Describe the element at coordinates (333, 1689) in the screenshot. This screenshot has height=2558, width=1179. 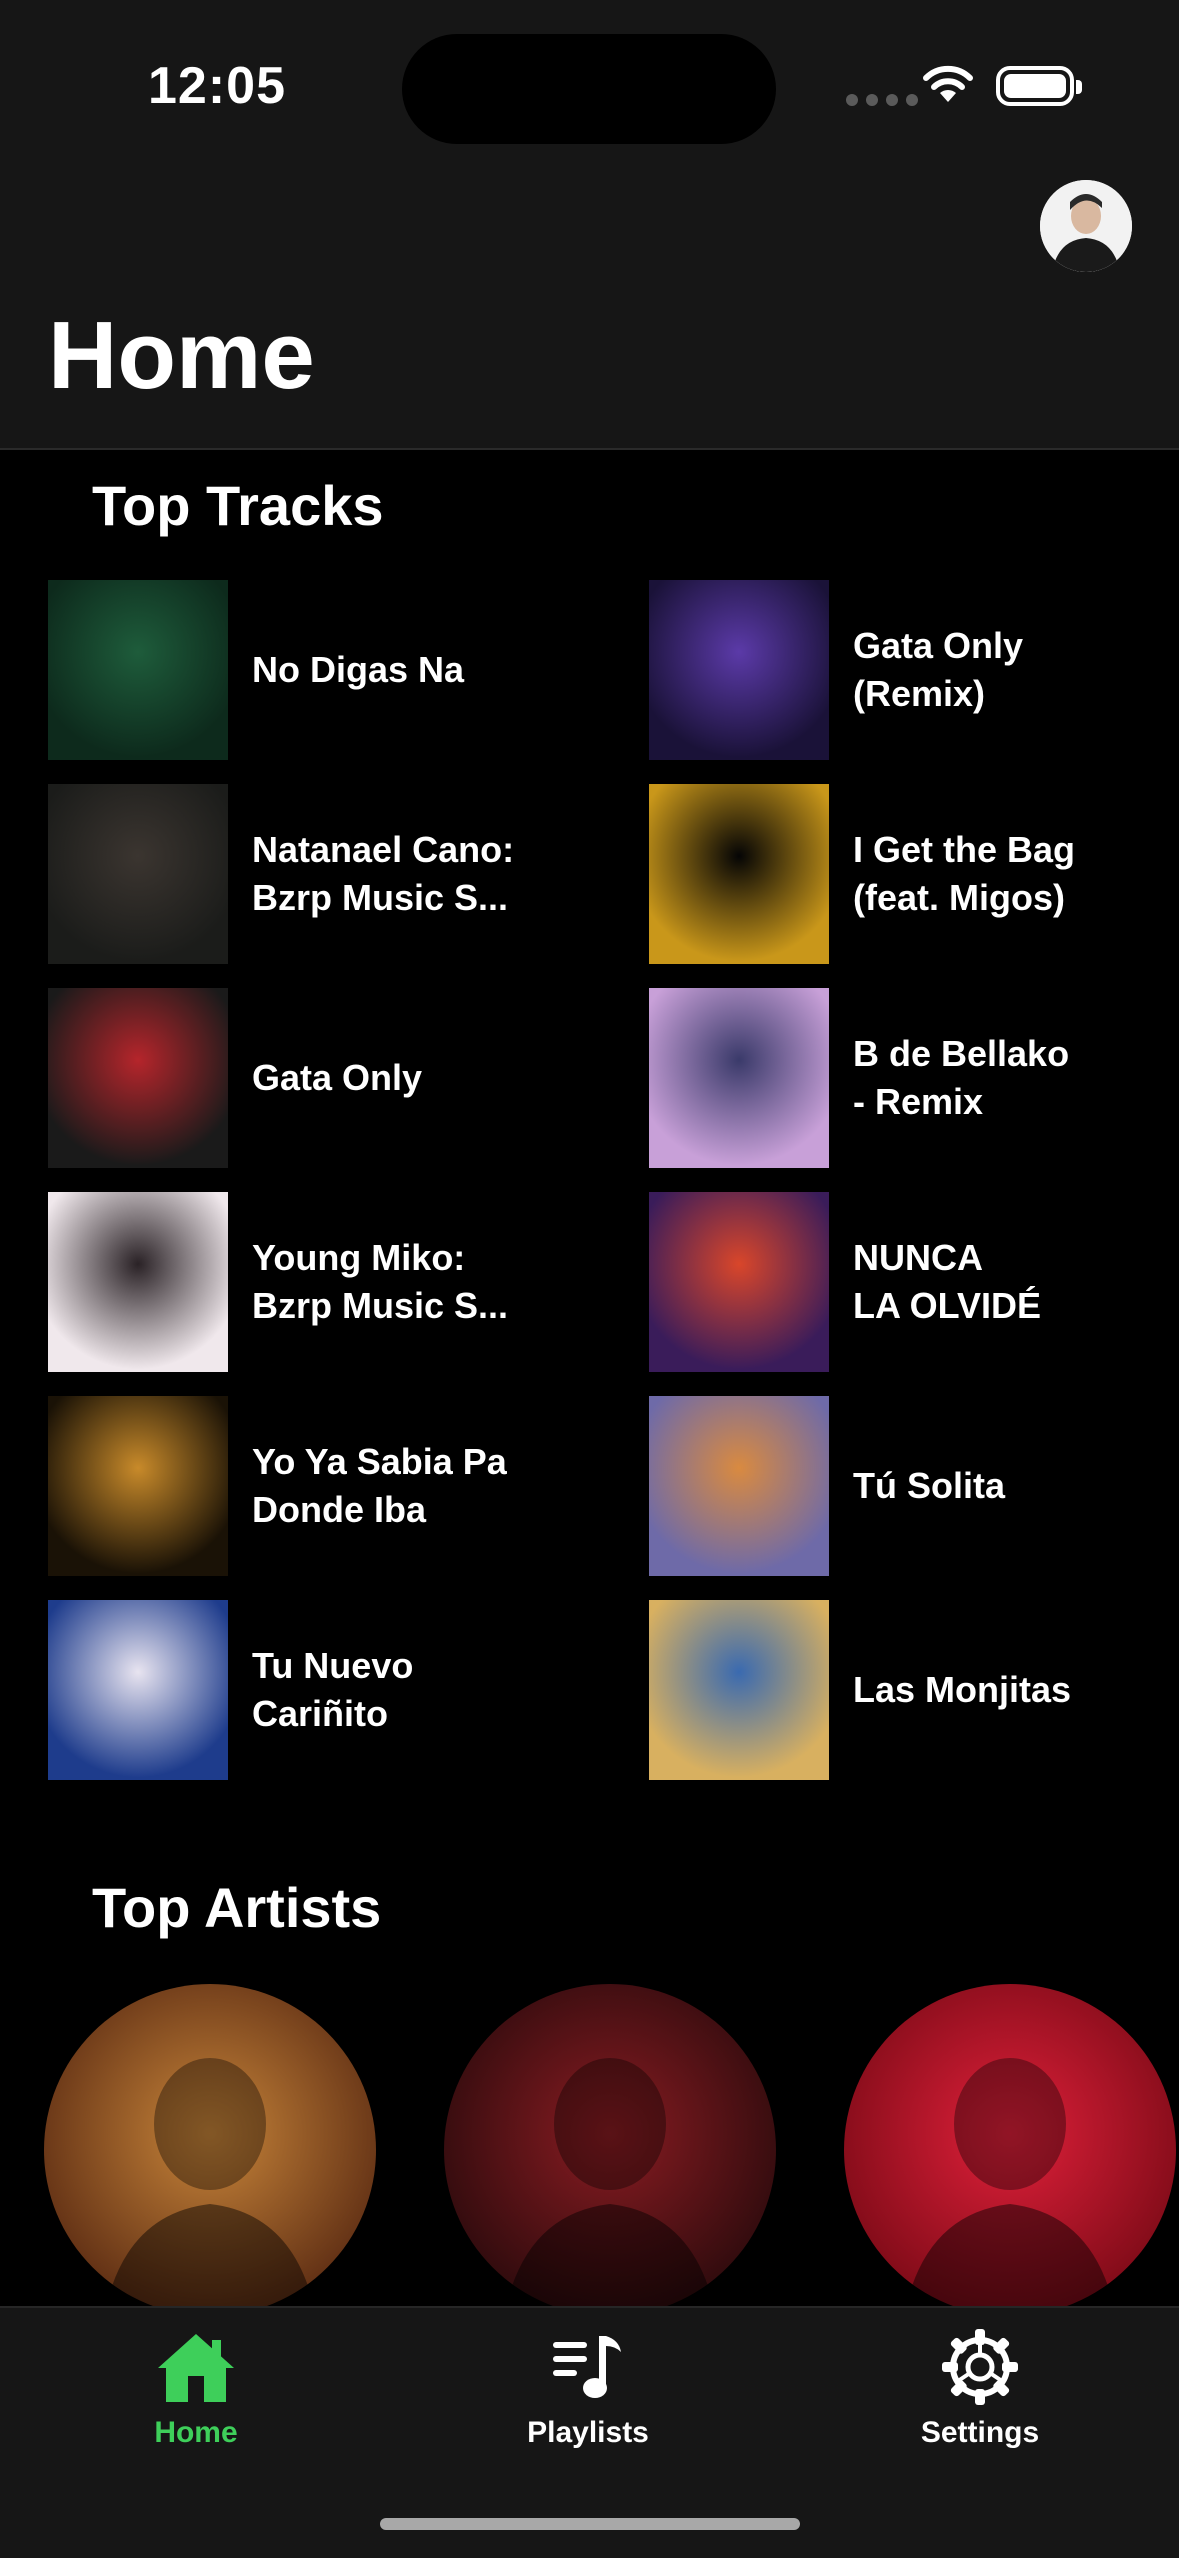
I see `track-name: Tu Nuevo Cariñito` at that location.